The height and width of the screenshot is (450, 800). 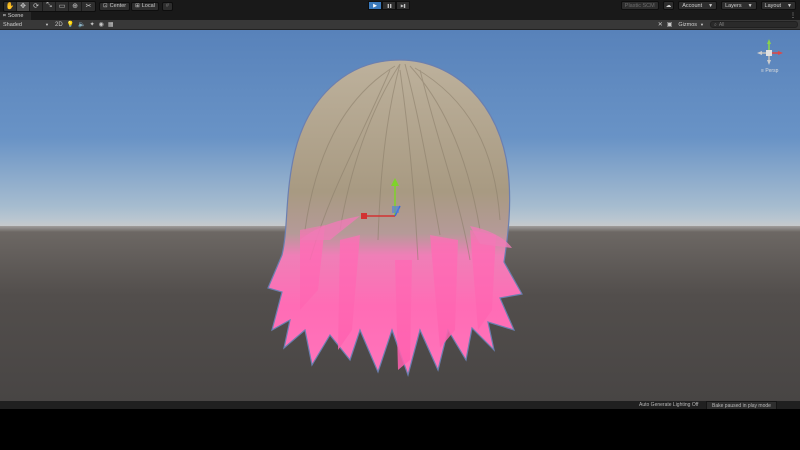 I want to click on step-button: ▶❚, so click(x=403, y=5).